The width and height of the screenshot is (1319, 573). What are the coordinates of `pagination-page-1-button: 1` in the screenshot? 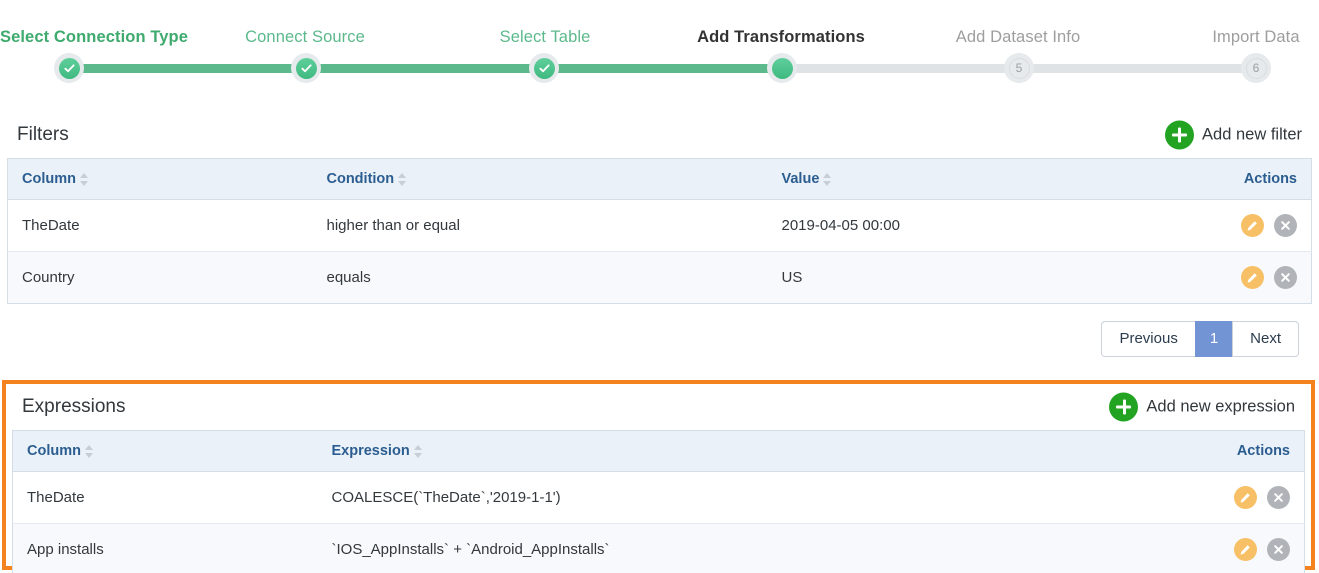 It's located at (1213, 339).